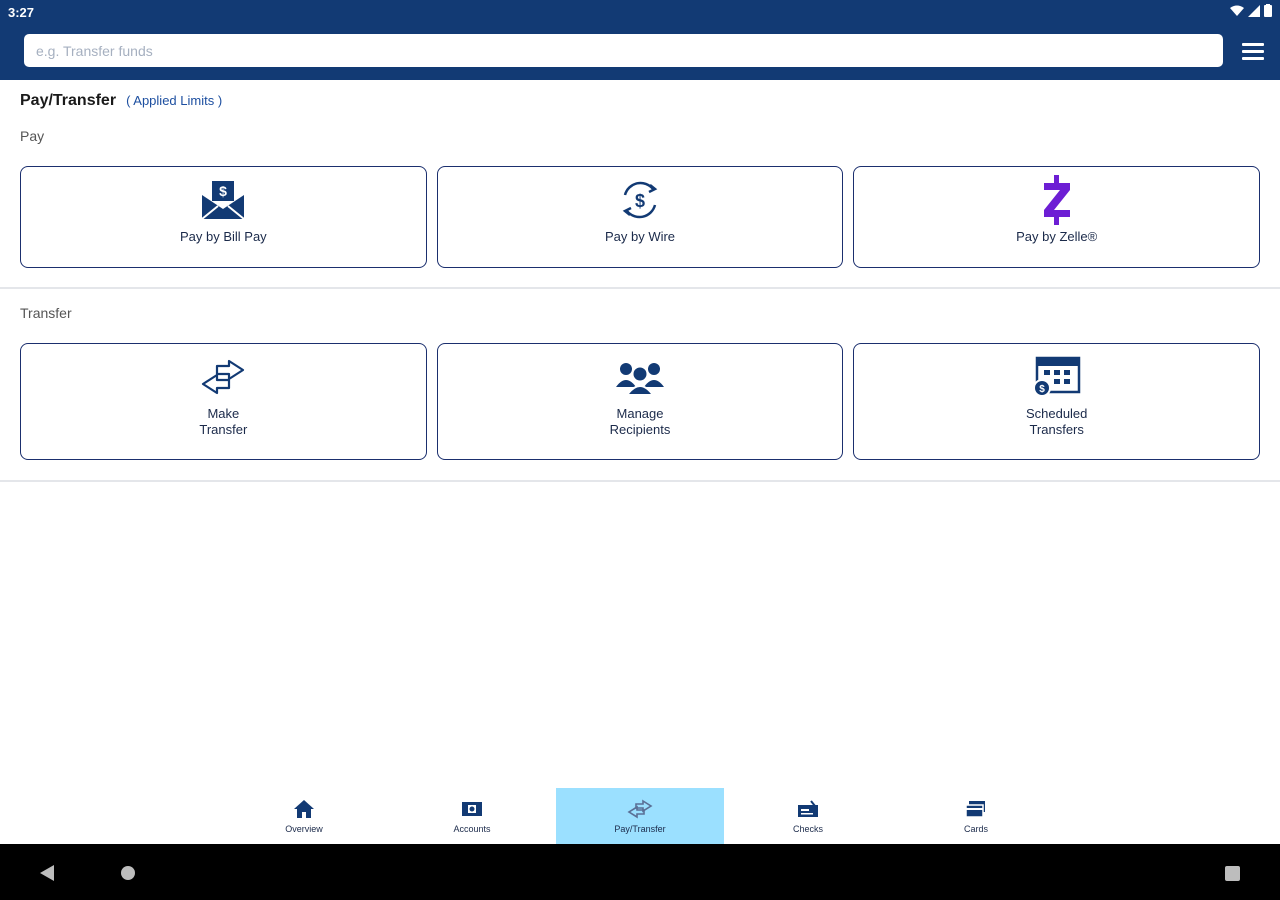 The height and width of the screenshot is (900, 1280). What do you see at coordinates (807, 829) in the screenshot?
I see `nav-label: Checks` at bounding box center [807, 829].